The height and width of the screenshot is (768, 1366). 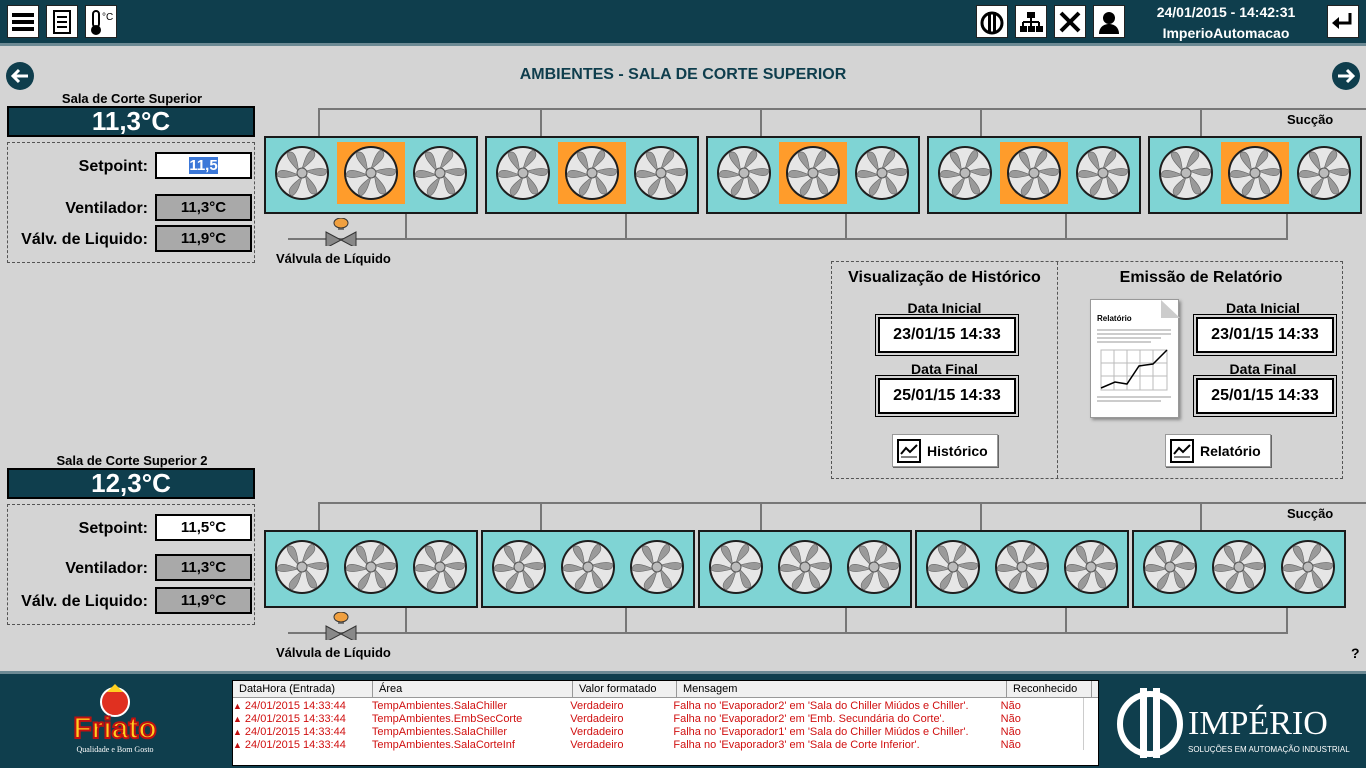 What do you see at coordinates (295, 719) in the screenshot?
I see `alarm-datetime: 24/01/2015 14:33:44` at bounding box center [295, 719].